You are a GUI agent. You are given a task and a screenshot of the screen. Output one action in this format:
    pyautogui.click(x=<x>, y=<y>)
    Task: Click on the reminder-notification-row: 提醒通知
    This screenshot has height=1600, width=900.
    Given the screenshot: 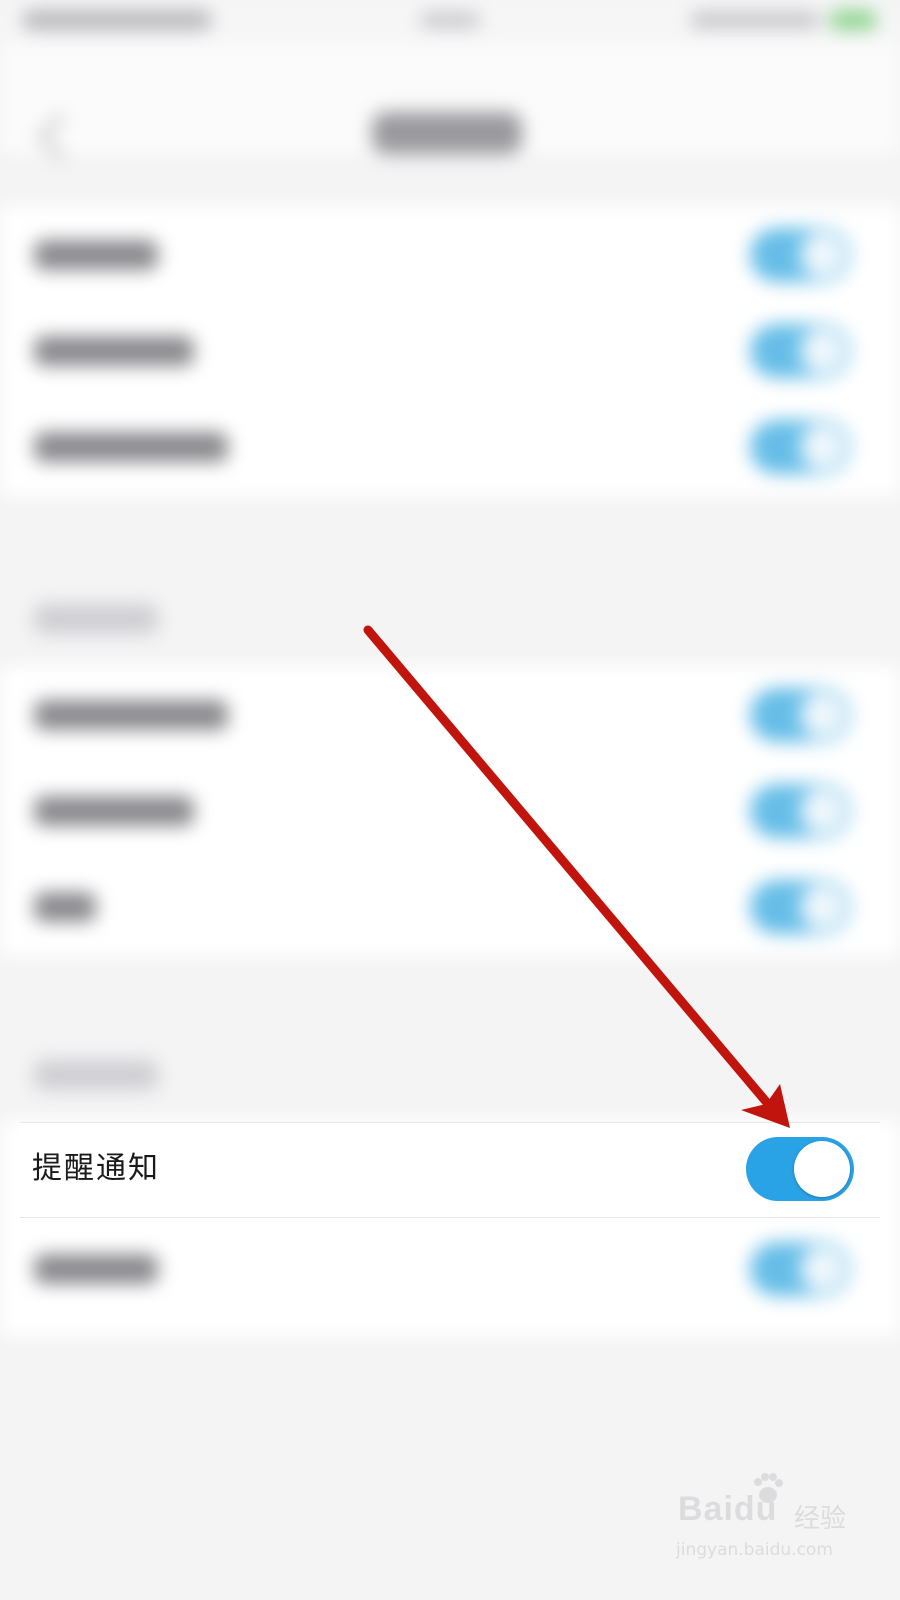 What is the action you would take?
    pyautogui.click(x=450, y=1170)
    